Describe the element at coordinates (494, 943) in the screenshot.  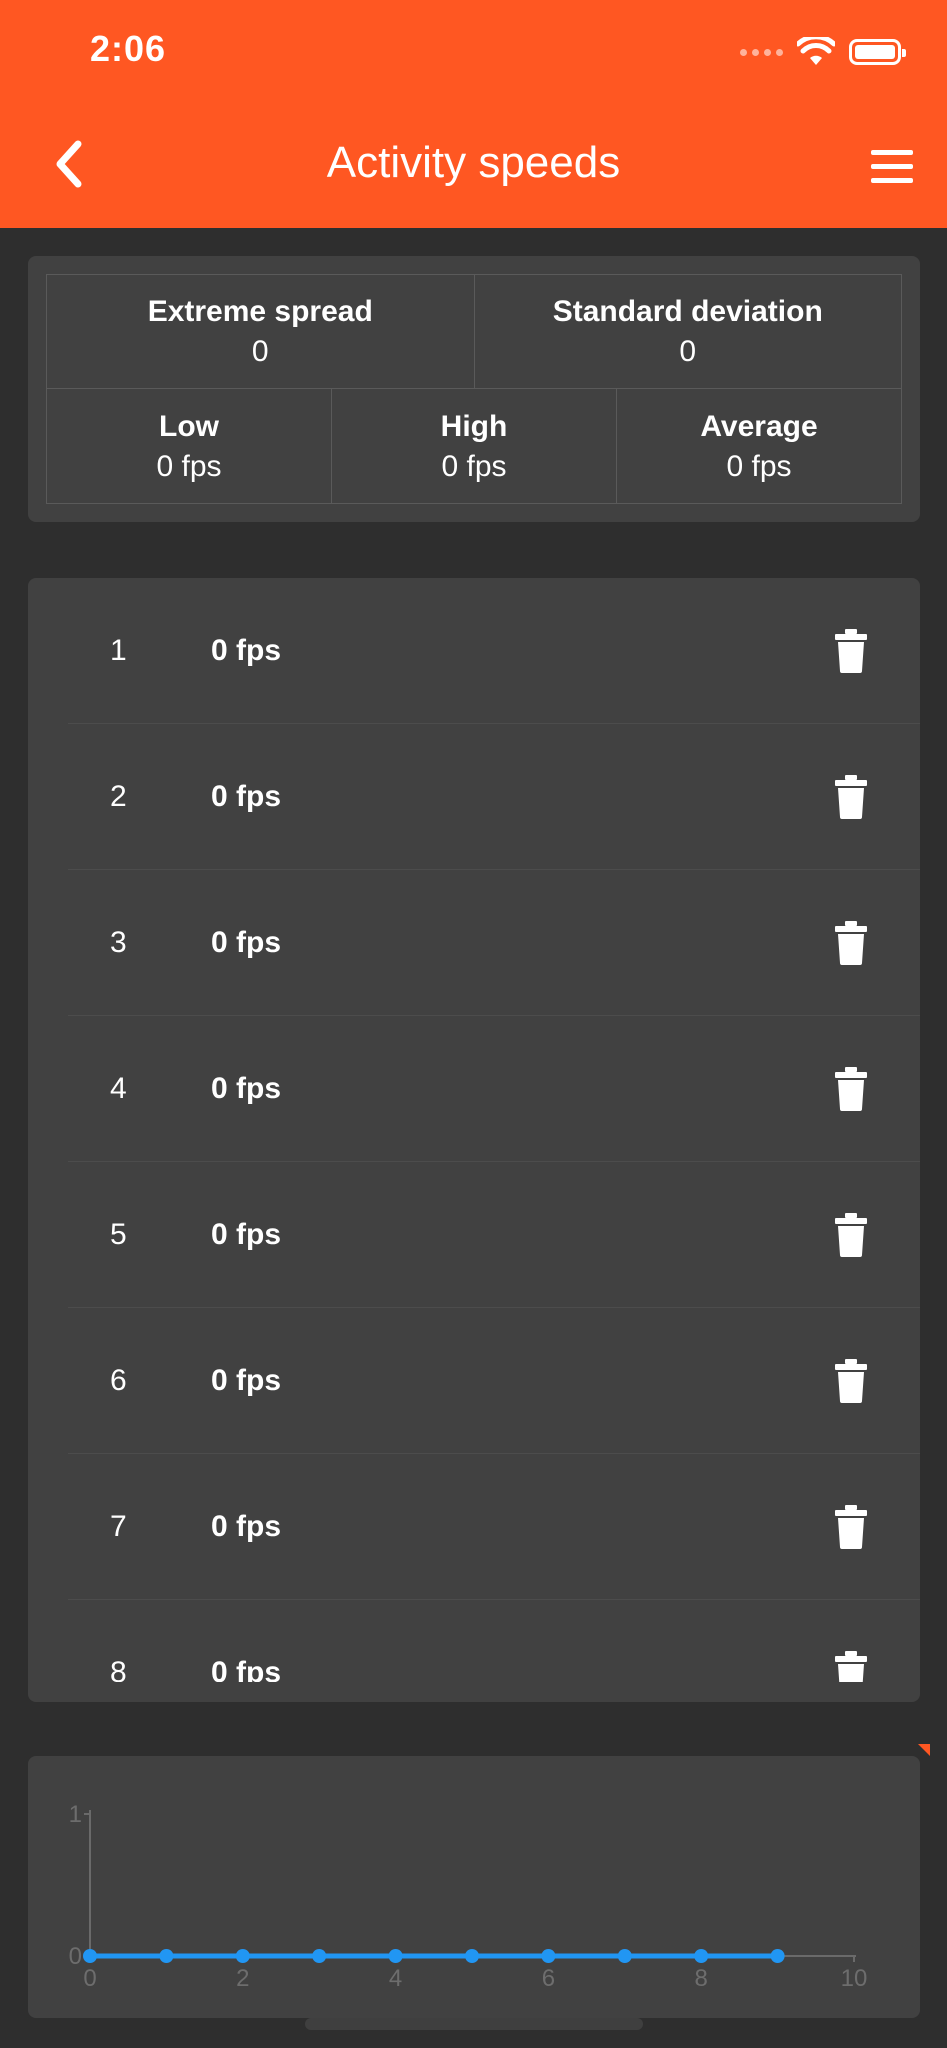
I see `shot-row: 3 0 fps` at that location.